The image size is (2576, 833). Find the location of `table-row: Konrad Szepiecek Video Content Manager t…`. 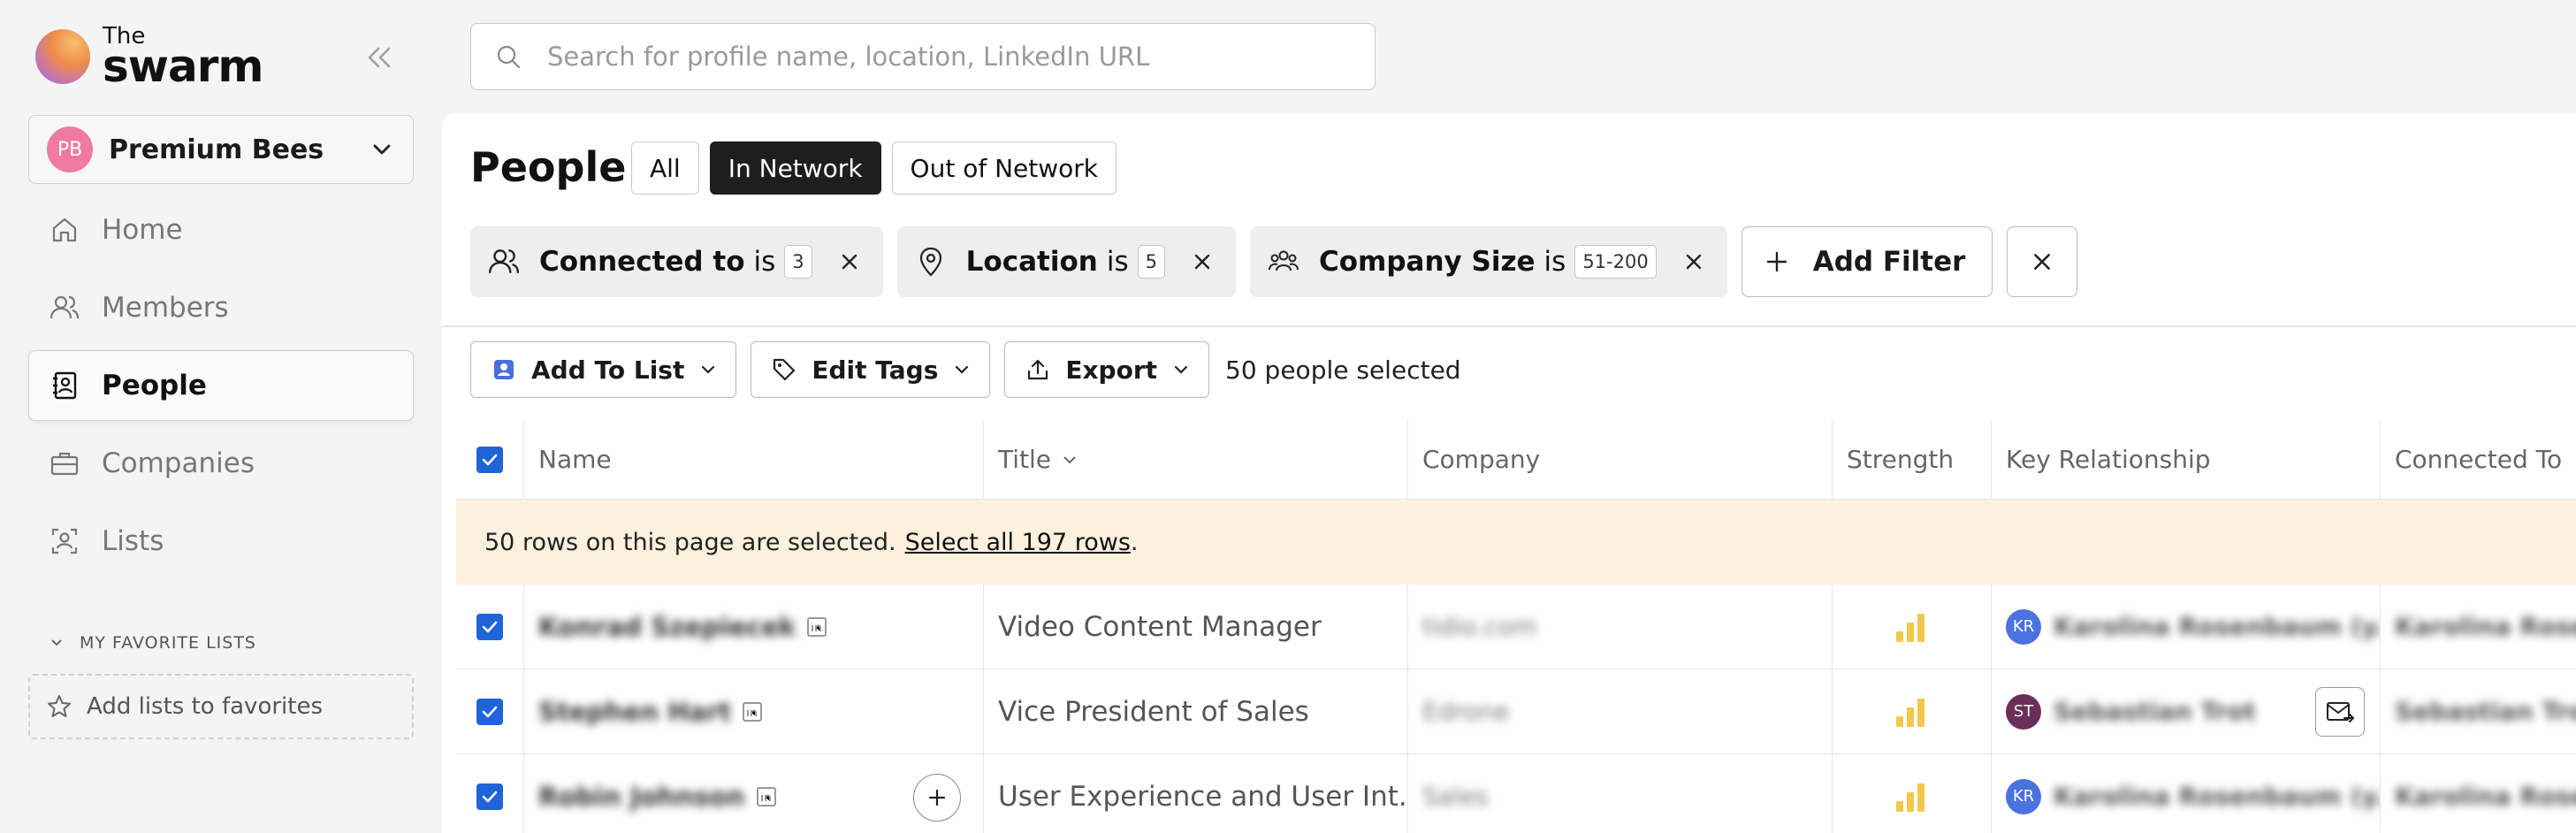

table-row: Konrad Szepiecek Video Content Manager t… is located at coordinates (1516, 627).